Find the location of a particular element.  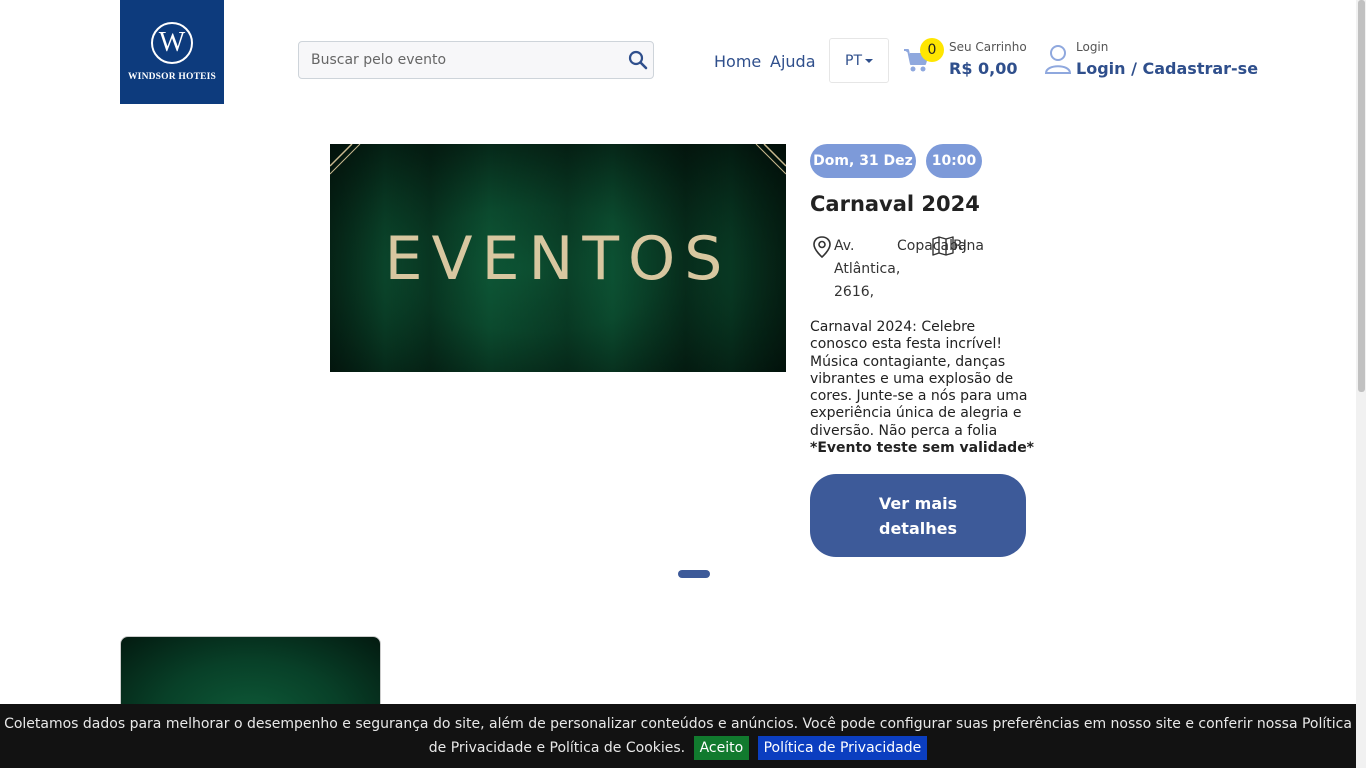

search-icon is located at coordinates (638, 60).